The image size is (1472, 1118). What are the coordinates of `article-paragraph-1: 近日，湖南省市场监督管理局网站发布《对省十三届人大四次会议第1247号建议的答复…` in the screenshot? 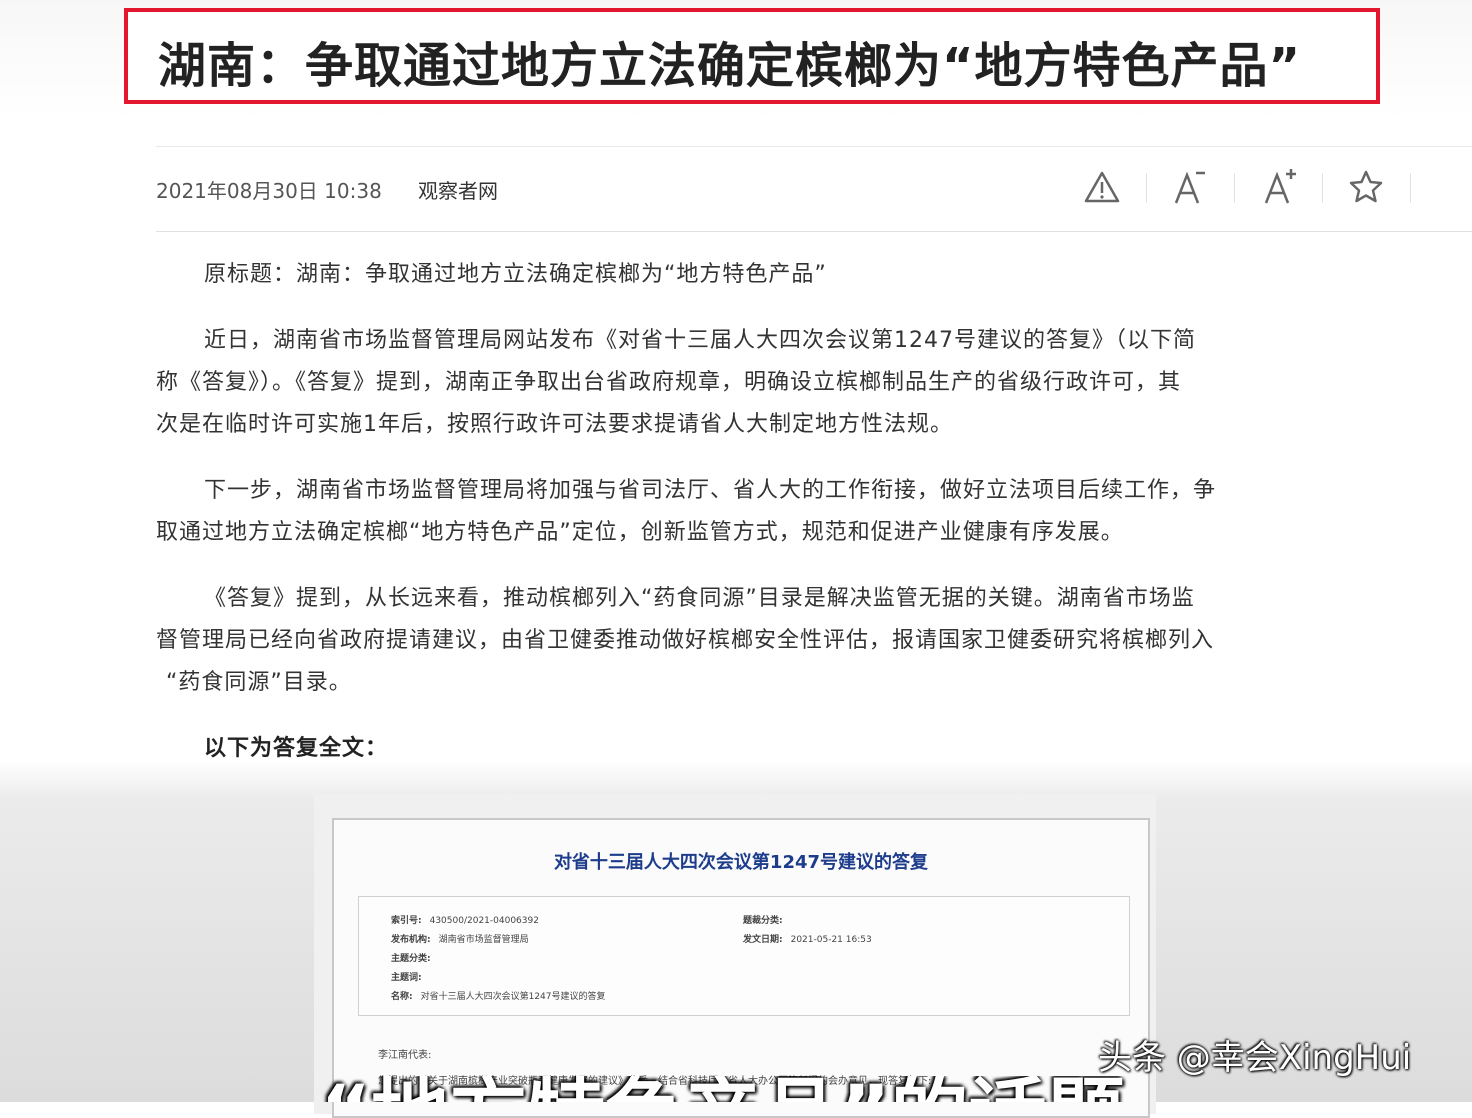 It's located at (676, 382).